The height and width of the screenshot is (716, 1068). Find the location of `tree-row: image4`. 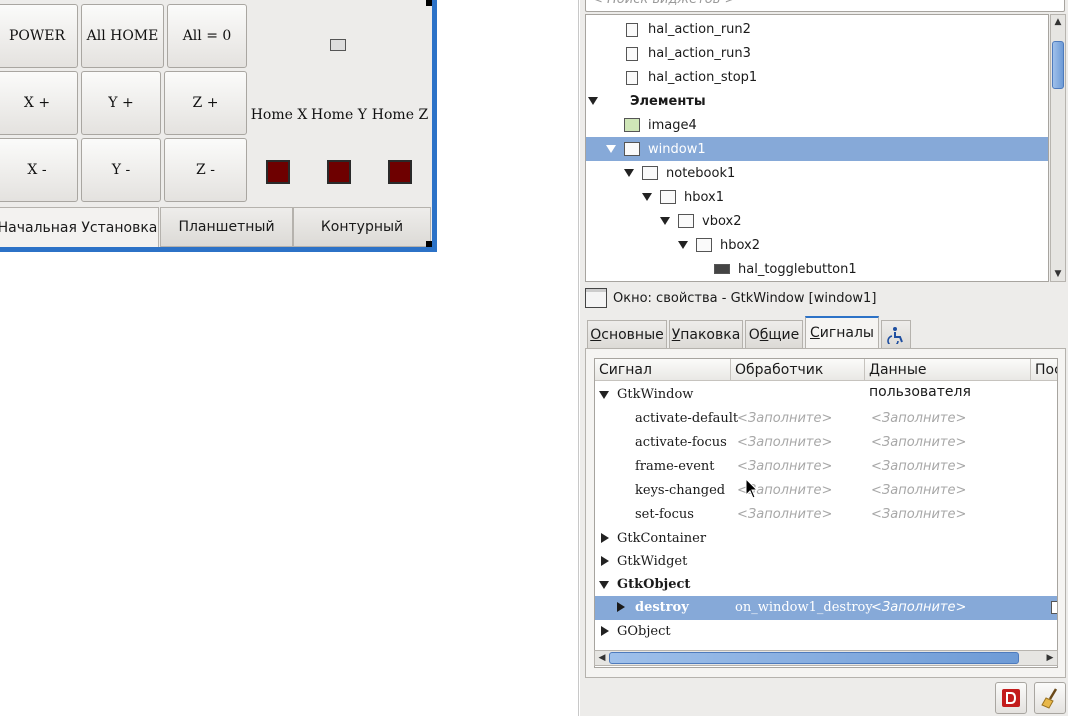

tree-row: image4 is located at coordinates (817, 125).